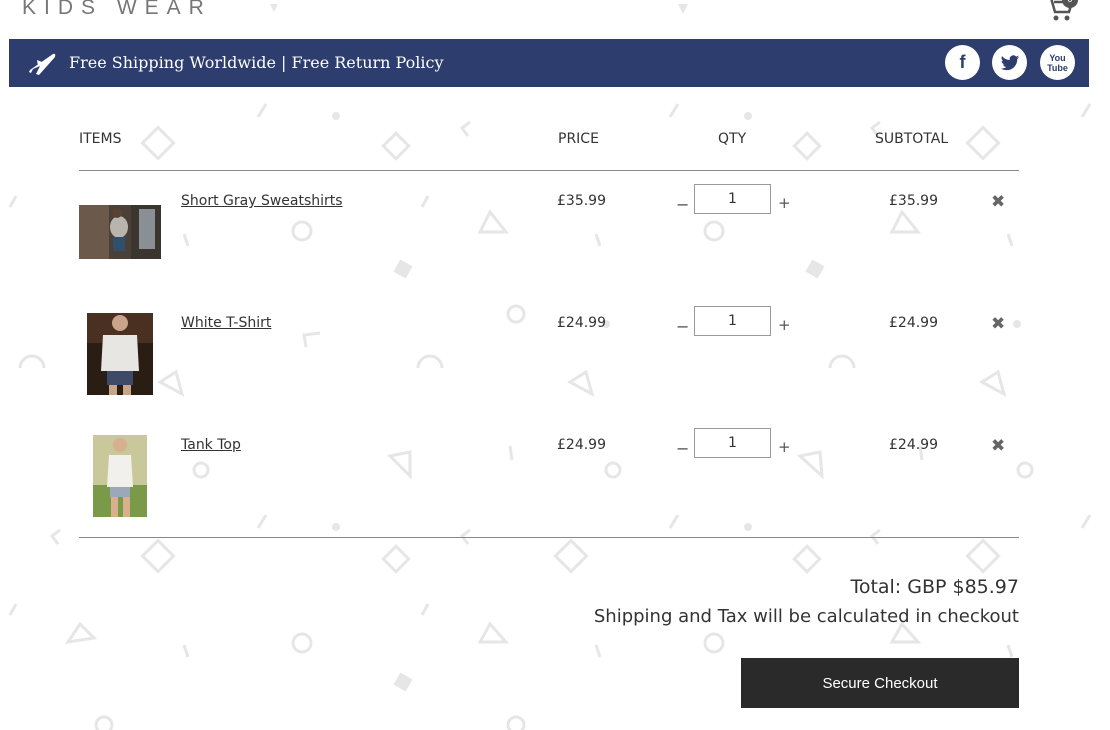 The image size is (1110, 730). Describe the element at coordinates (211, 445) in the screenshot. I see `product-name-link: Tank Top` at that location.